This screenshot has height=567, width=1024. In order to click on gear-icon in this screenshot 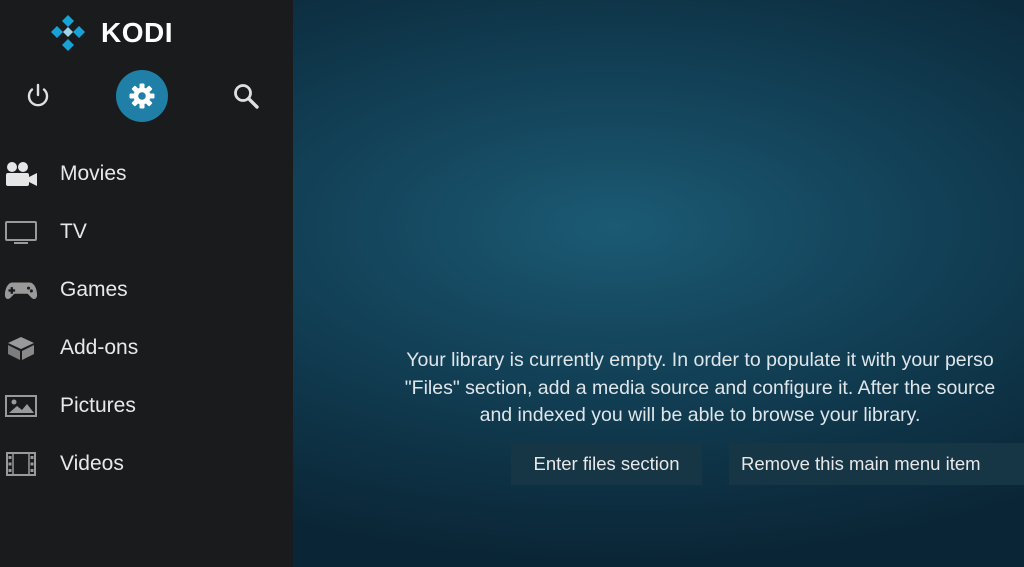, I will do `click(142, 96)`.